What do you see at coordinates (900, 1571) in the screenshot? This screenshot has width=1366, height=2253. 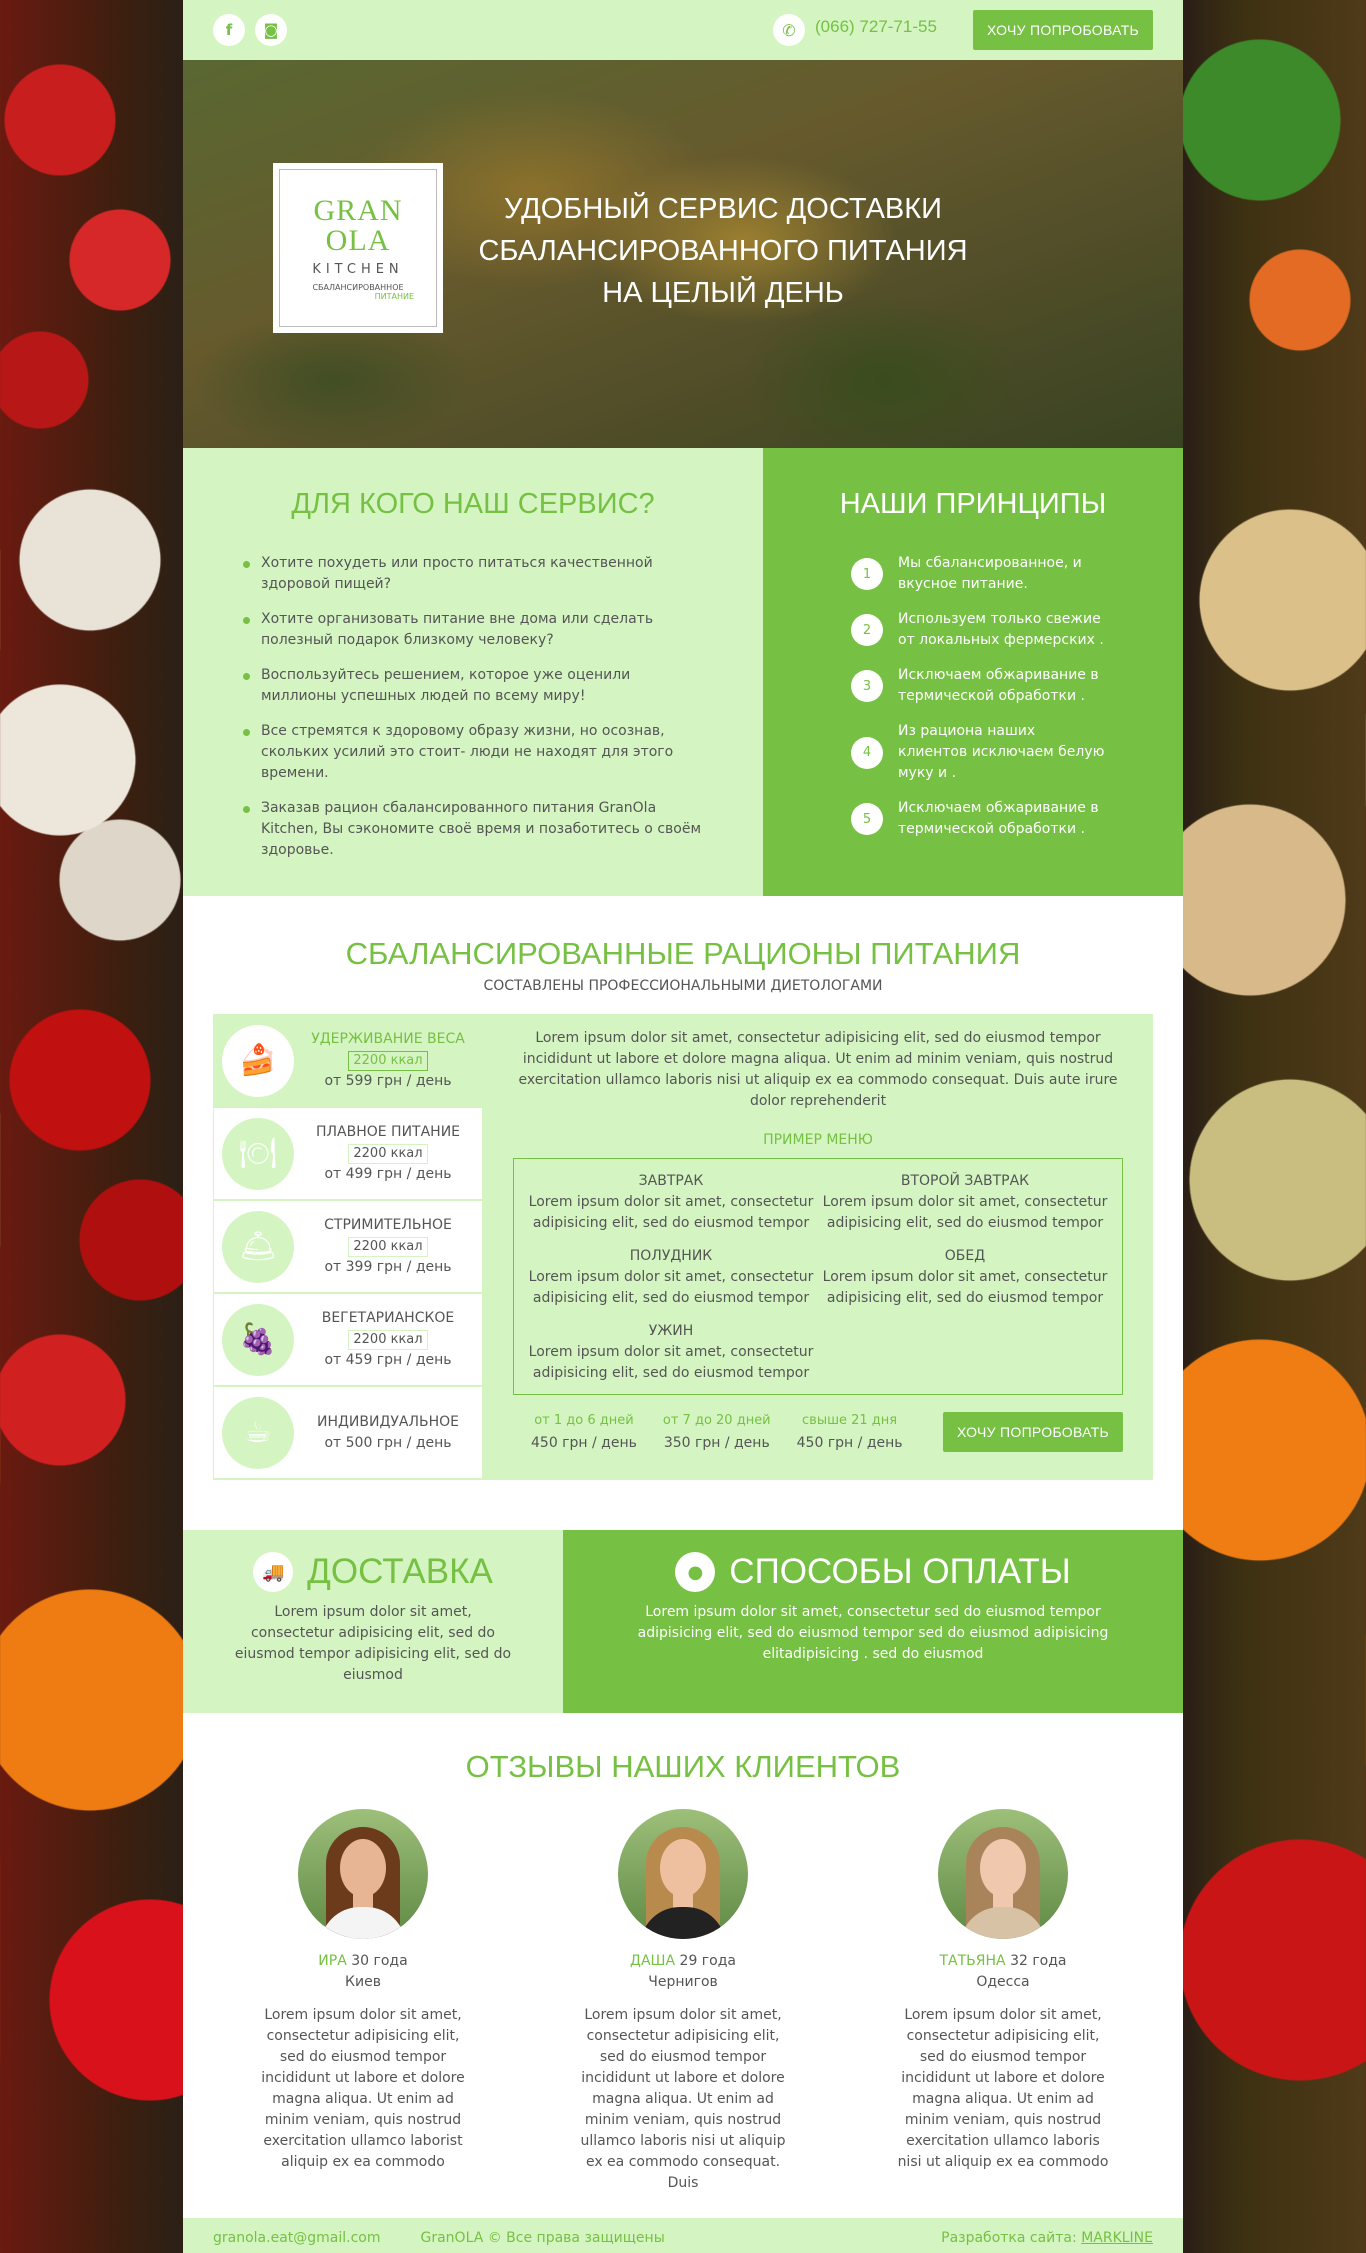 I see `payment-title: СПОСОБЫ ОПЛАТЫ` at bounding box center [900, 1571].